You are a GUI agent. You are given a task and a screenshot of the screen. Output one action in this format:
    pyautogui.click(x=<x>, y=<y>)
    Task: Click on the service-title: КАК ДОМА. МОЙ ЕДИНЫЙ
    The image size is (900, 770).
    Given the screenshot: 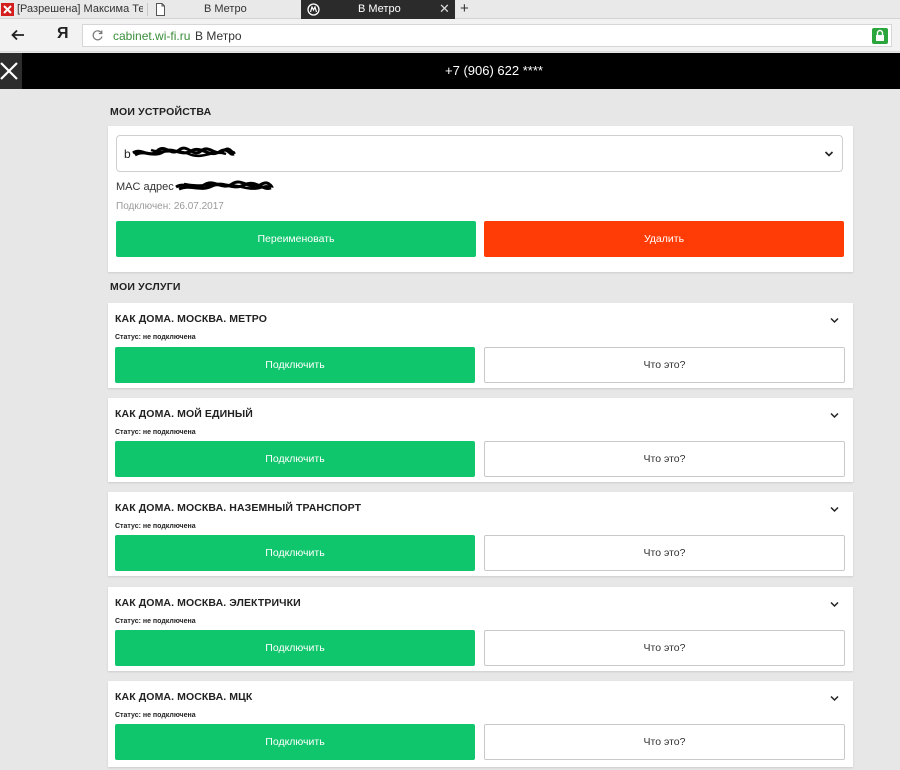 What is the action you would take?
    pyautogui.click(x=184, y=414)
    